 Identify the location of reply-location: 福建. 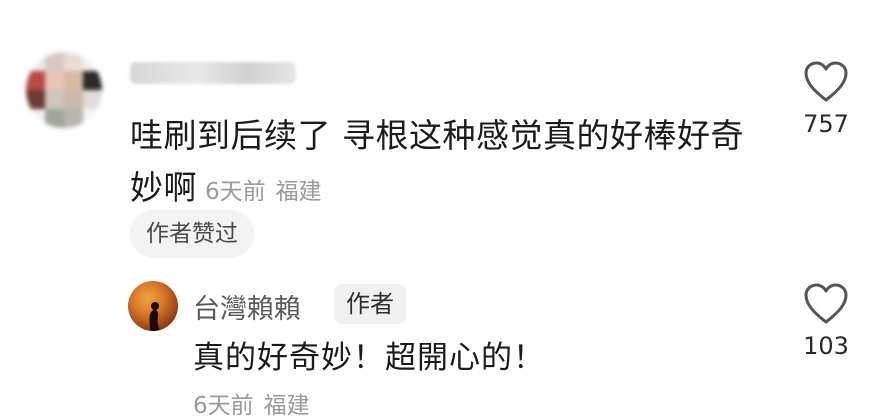
(286, 406).